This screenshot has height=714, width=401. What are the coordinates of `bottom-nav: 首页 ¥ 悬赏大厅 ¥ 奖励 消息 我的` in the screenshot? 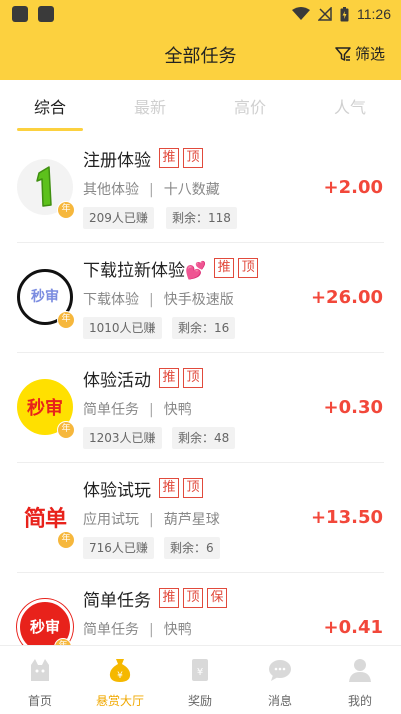 It's located at (200, 679).